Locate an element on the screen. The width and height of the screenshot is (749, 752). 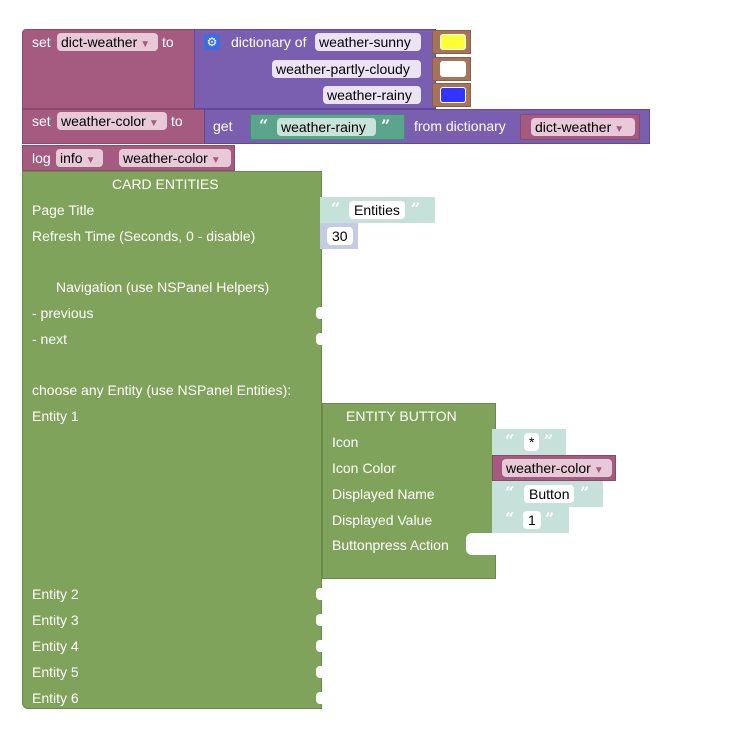
displayed-name-label: Displayed Name is located at coordinates (383, 494).